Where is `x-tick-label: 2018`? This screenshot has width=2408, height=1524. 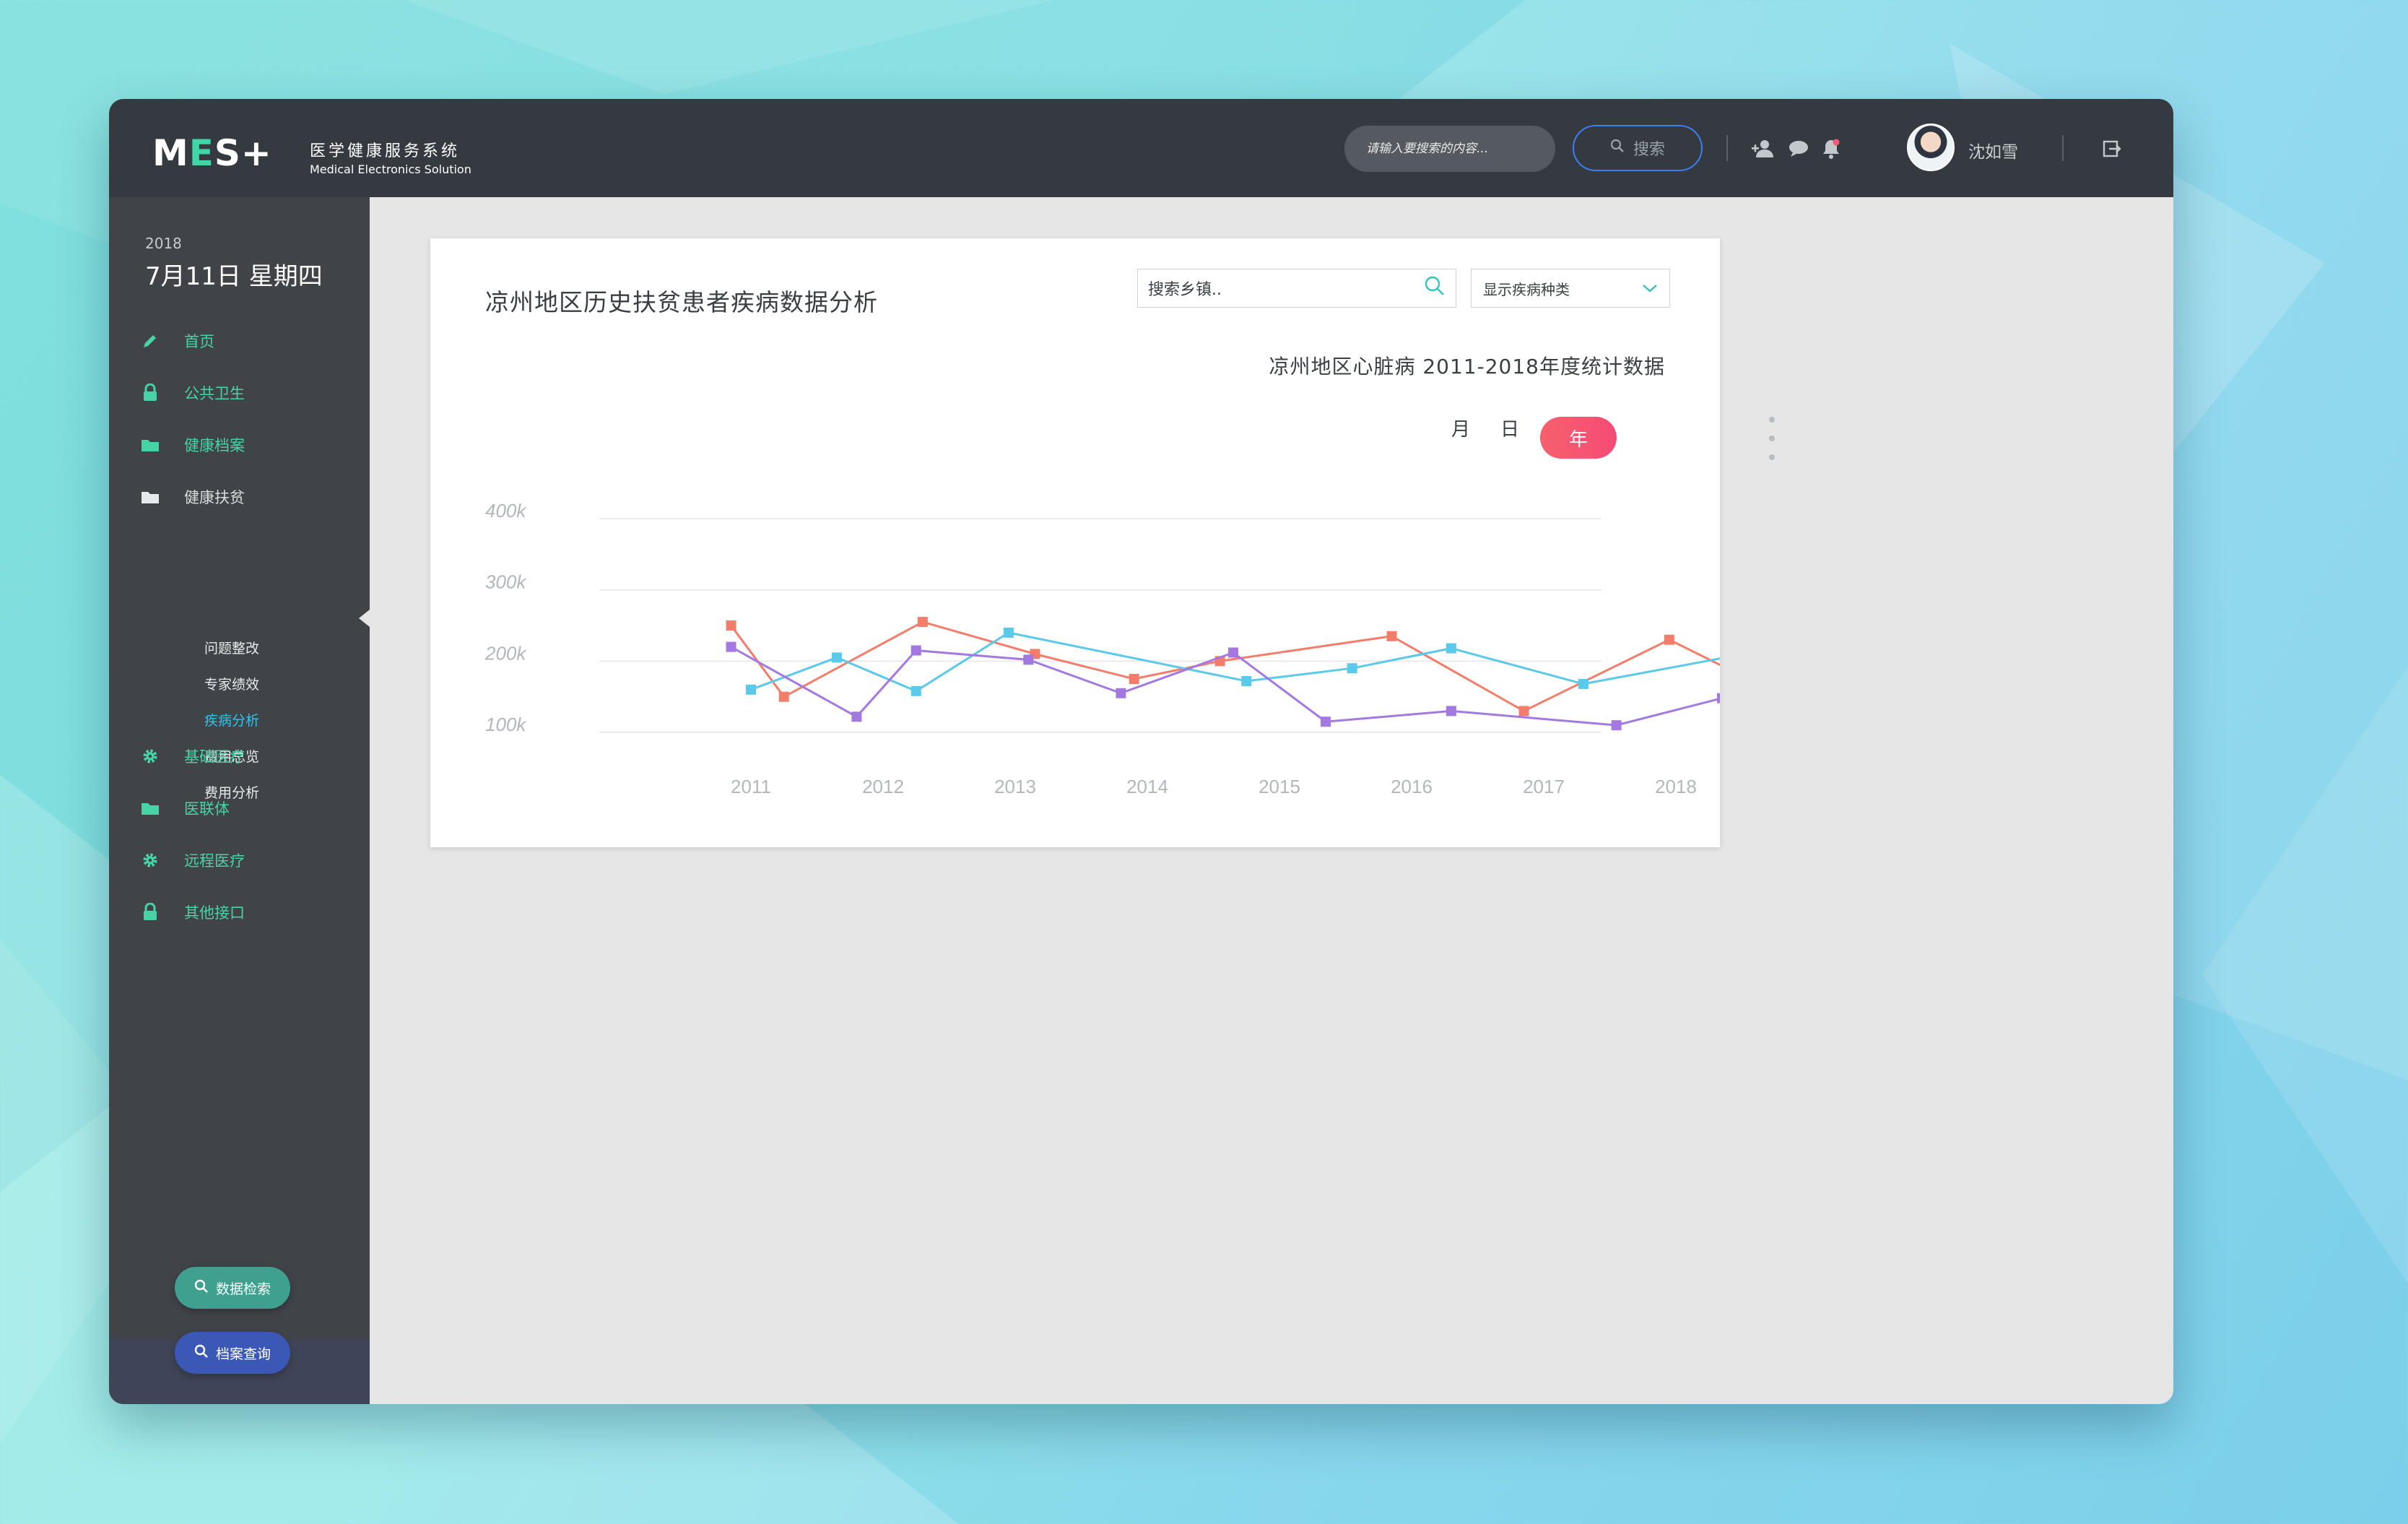 x-tick-label: 2018 is located at coordinates (1676, 786).